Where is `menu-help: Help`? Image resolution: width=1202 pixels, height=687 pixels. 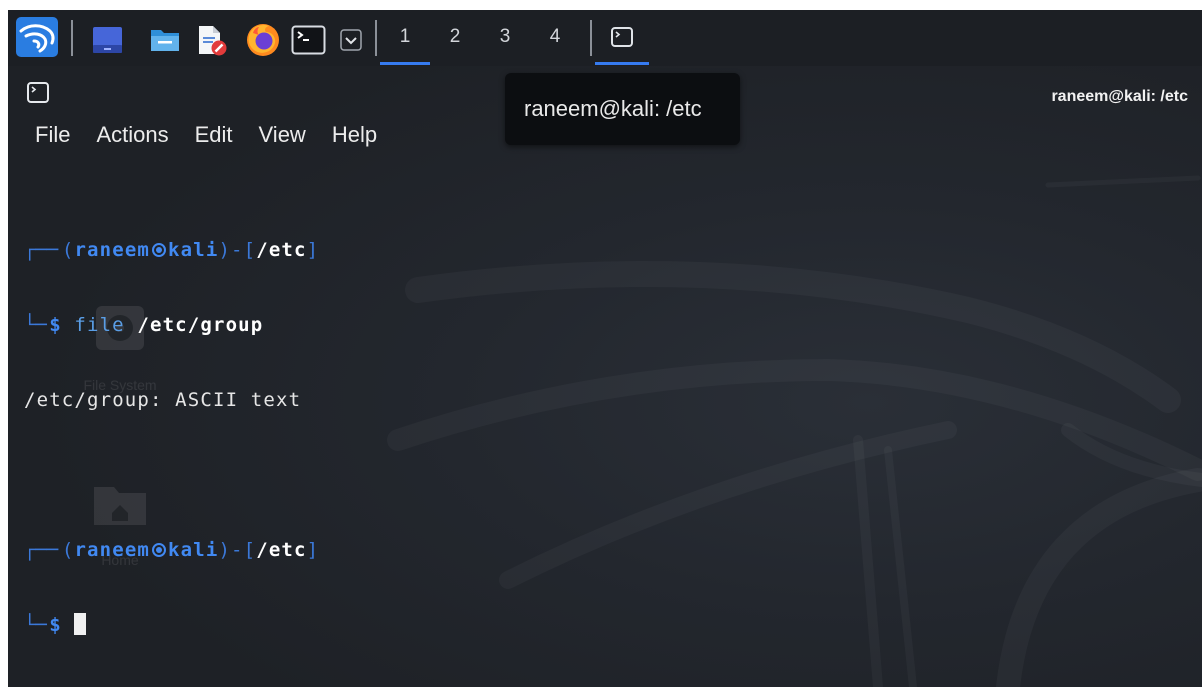
menu-help: Help is located at coordinates (354, 135).